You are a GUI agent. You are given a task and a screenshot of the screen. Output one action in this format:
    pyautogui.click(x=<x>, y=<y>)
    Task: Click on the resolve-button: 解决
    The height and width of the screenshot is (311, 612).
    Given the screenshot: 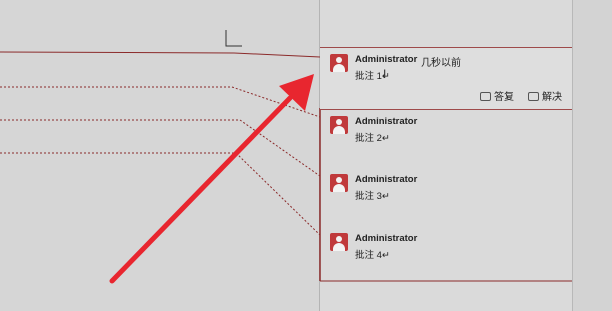 What is the action you would take?
    pyautogui.click(x=545, y=95)
    